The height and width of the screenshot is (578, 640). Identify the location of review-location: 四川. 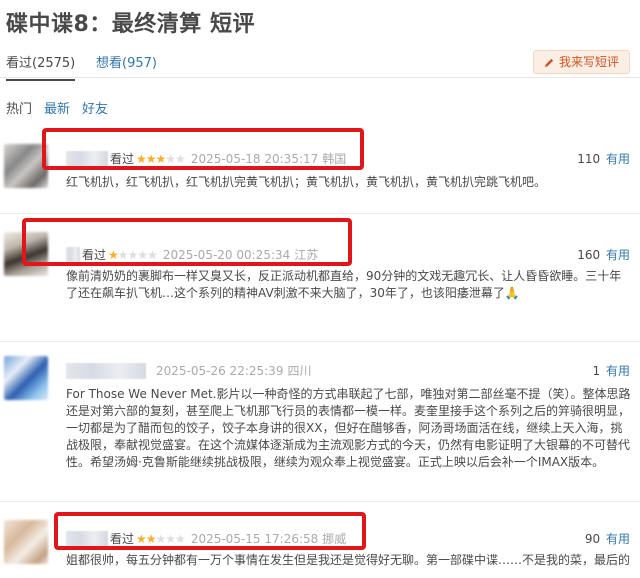
(299, 371).